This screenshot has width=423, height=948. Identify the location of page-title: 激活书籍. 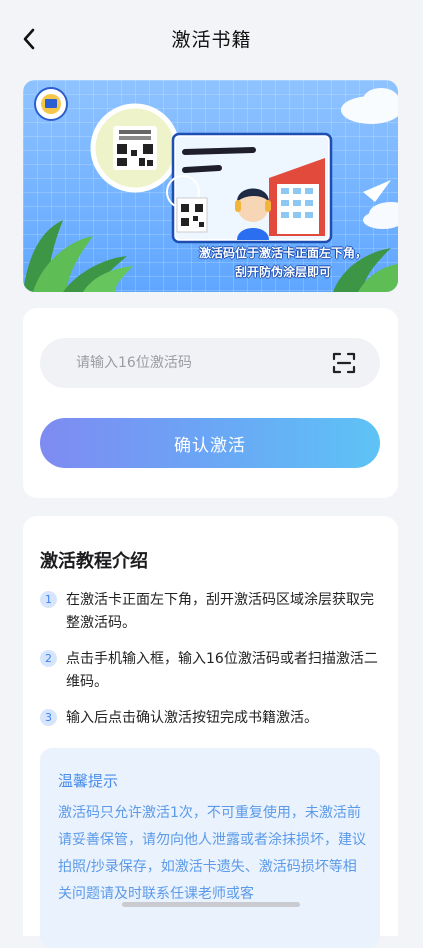
(211, 39).